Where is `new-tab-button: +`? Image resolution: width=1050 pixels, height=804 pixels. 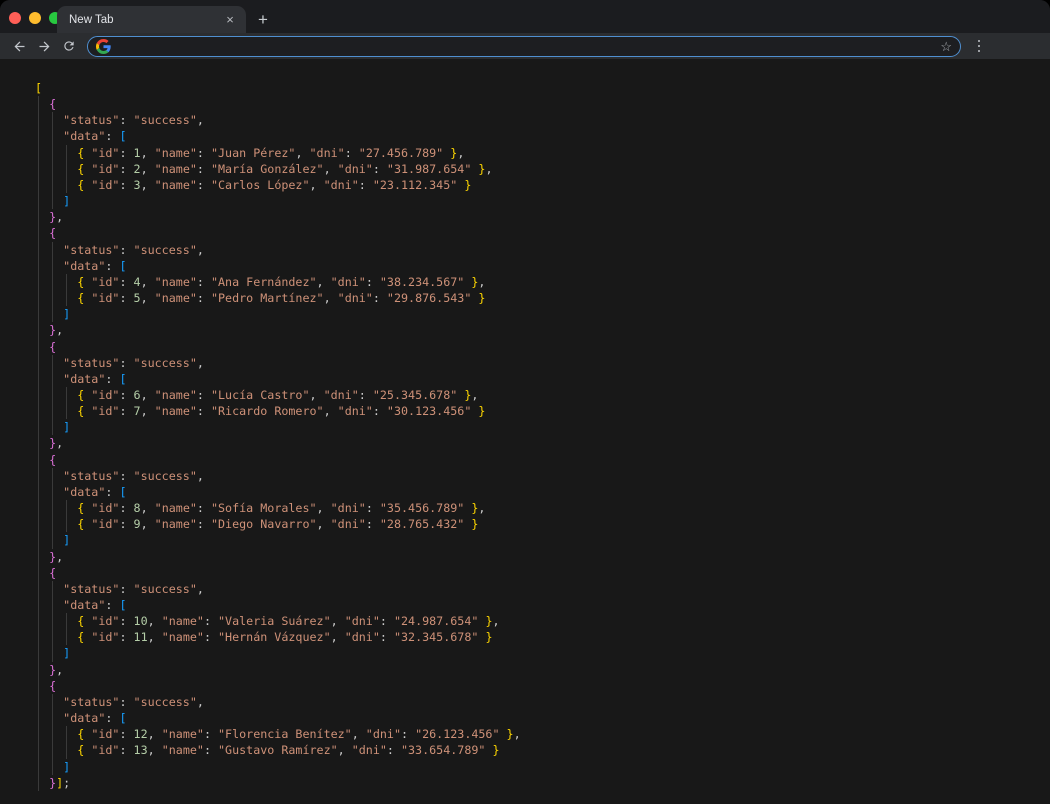
new-tab-button: + is located at coordinates (263, 20).